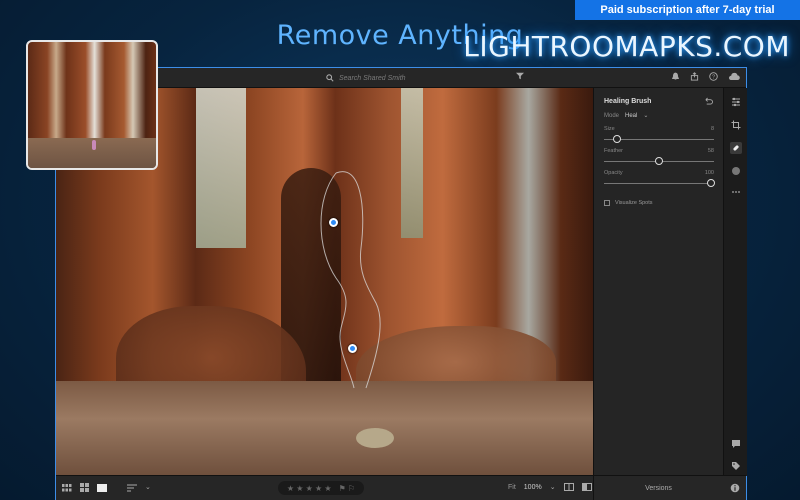 The image size is (800, 500). I want to click on bell-icon, so click(675, 76).